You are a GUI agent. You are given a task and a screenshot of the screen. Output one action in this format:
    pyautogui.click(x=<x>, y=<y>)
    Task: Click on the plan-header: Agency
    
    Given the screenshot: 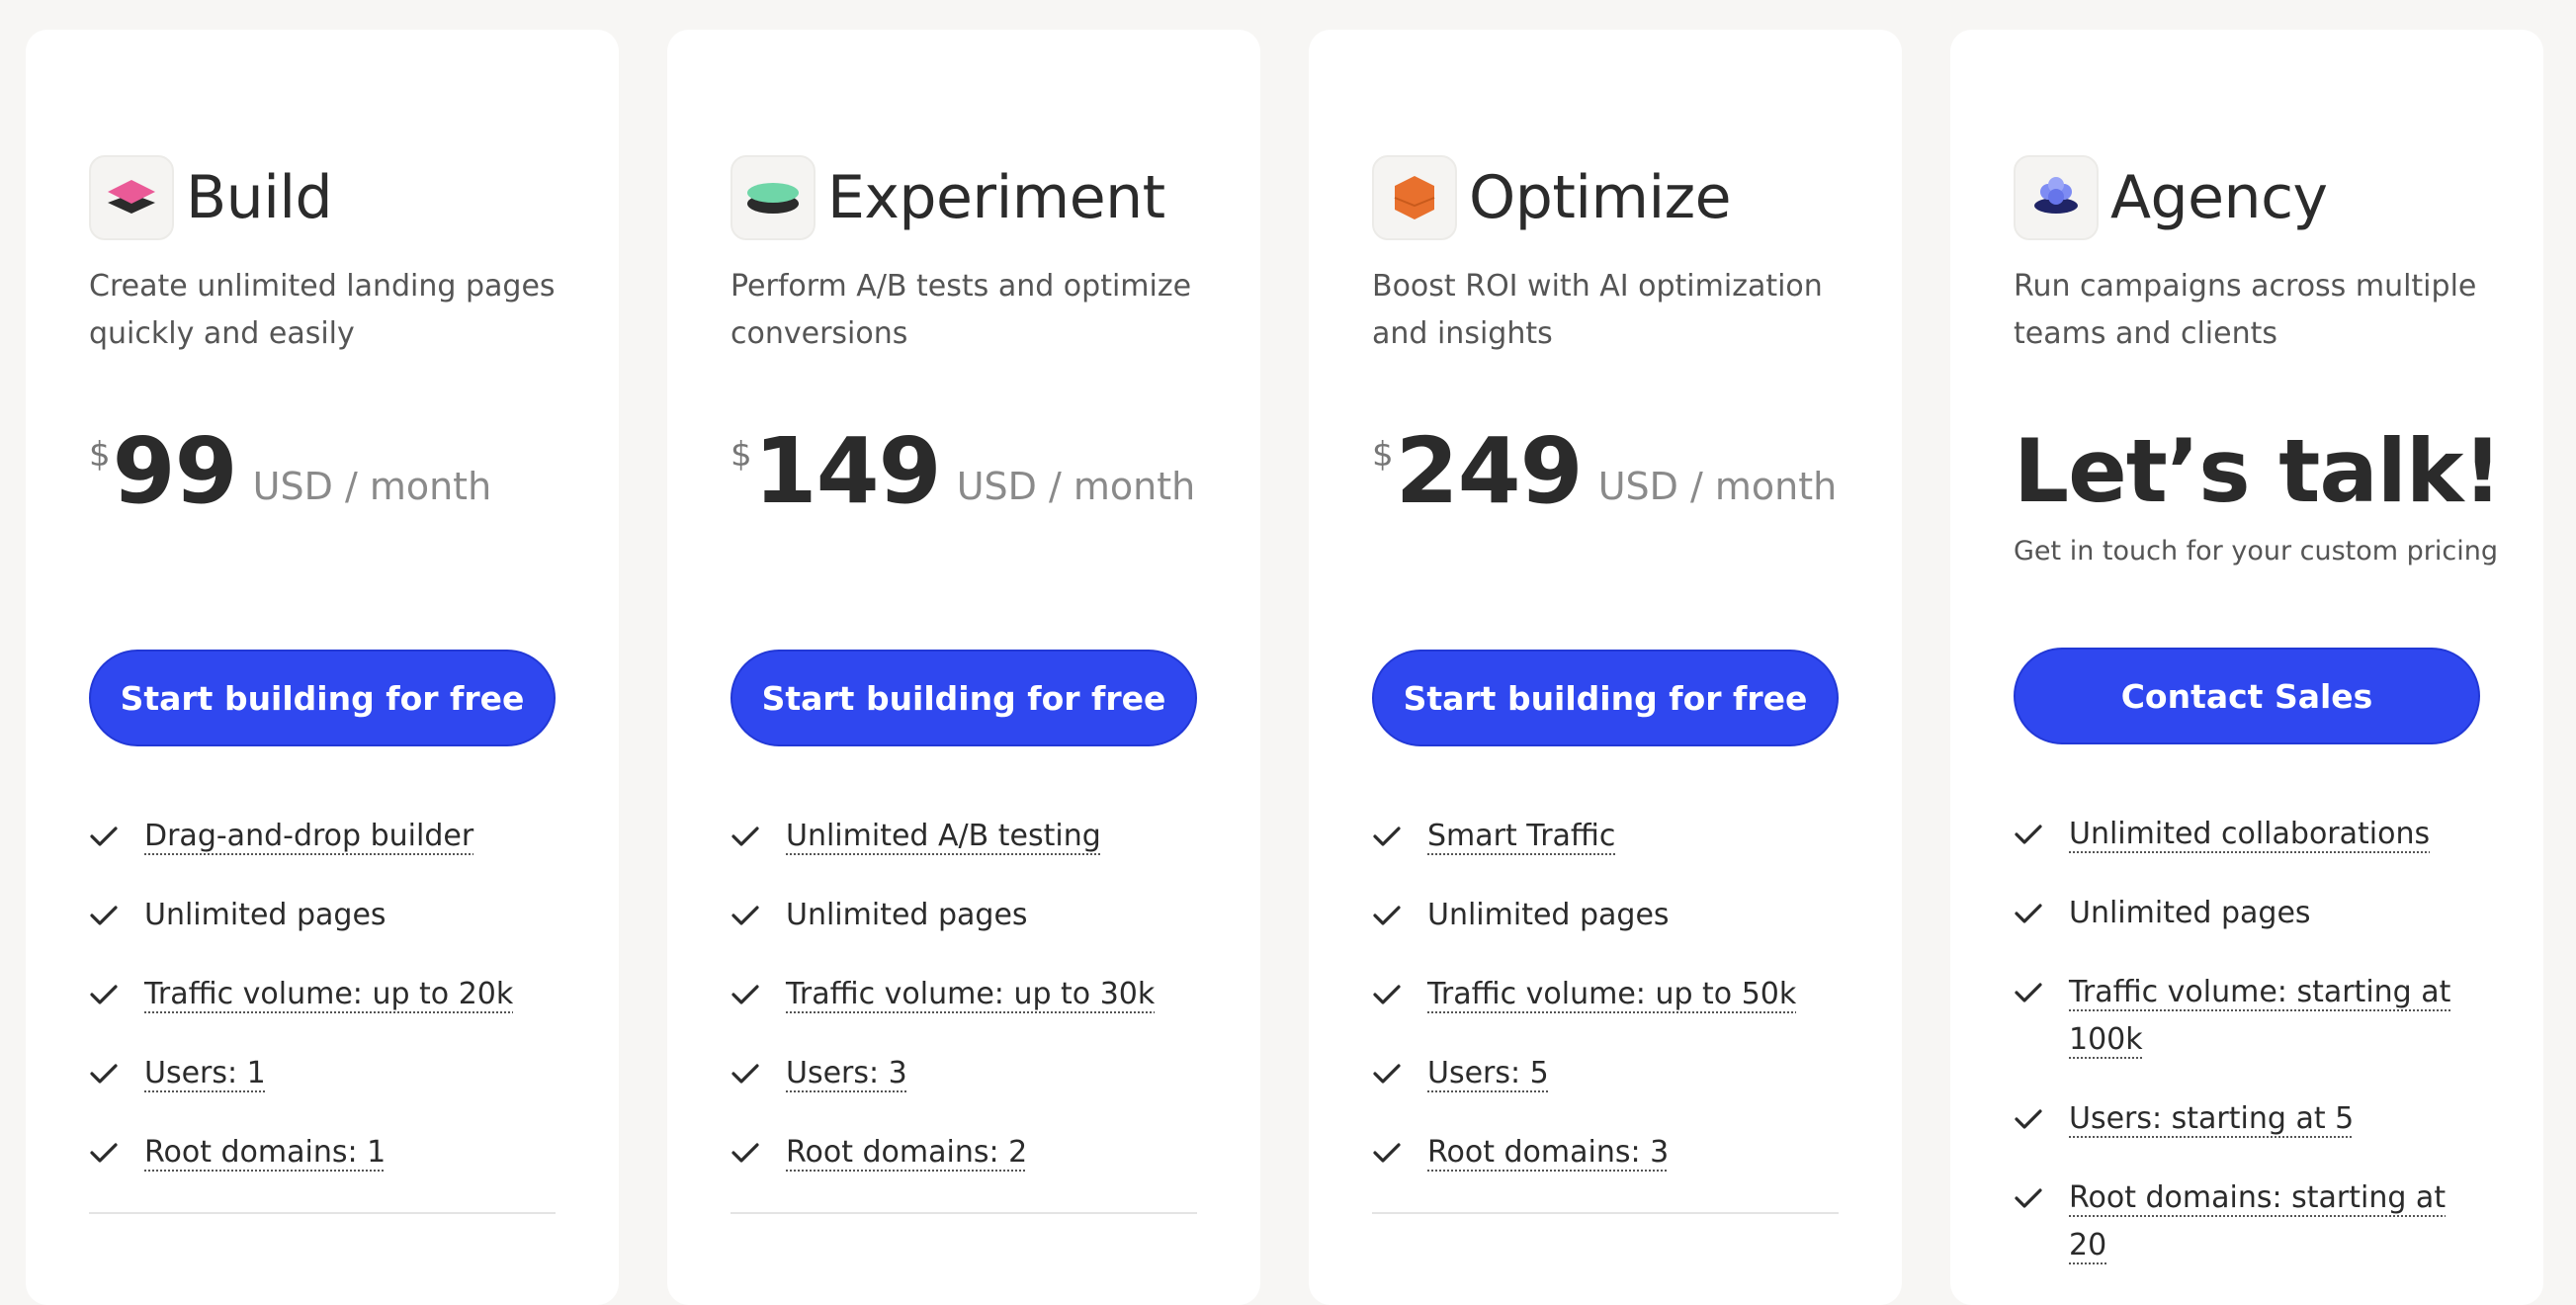 What is the action you would take?
    pyautogui.click(x=2171, y=198)
    